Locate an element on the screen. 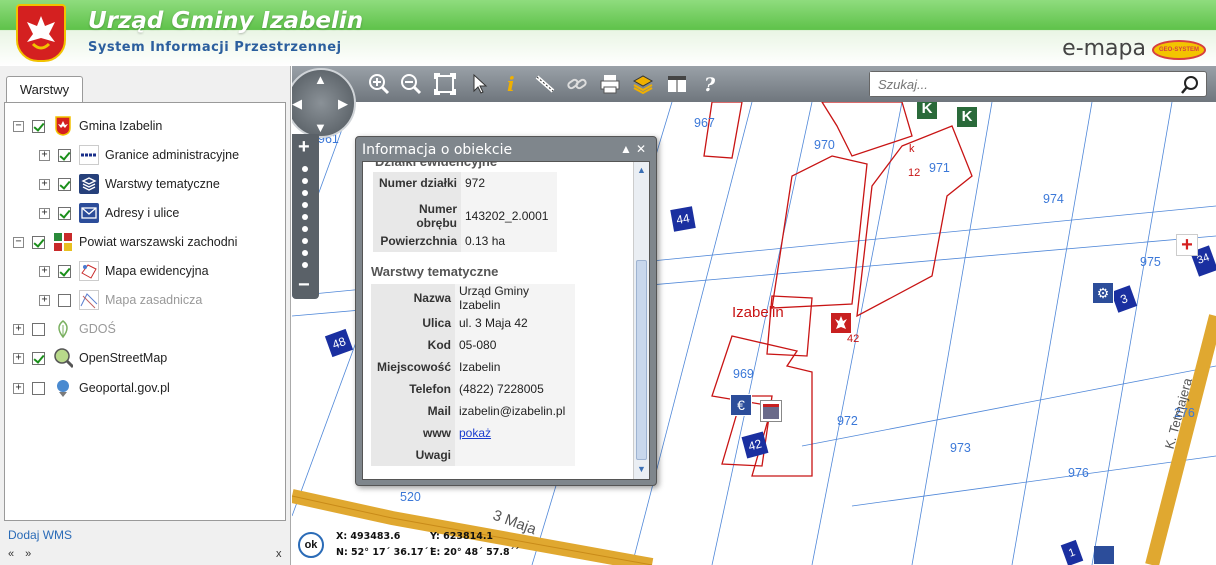 The height and width of the screenshot is (565, 1216). zoom-out-icon is located at coordinates (411, 84).